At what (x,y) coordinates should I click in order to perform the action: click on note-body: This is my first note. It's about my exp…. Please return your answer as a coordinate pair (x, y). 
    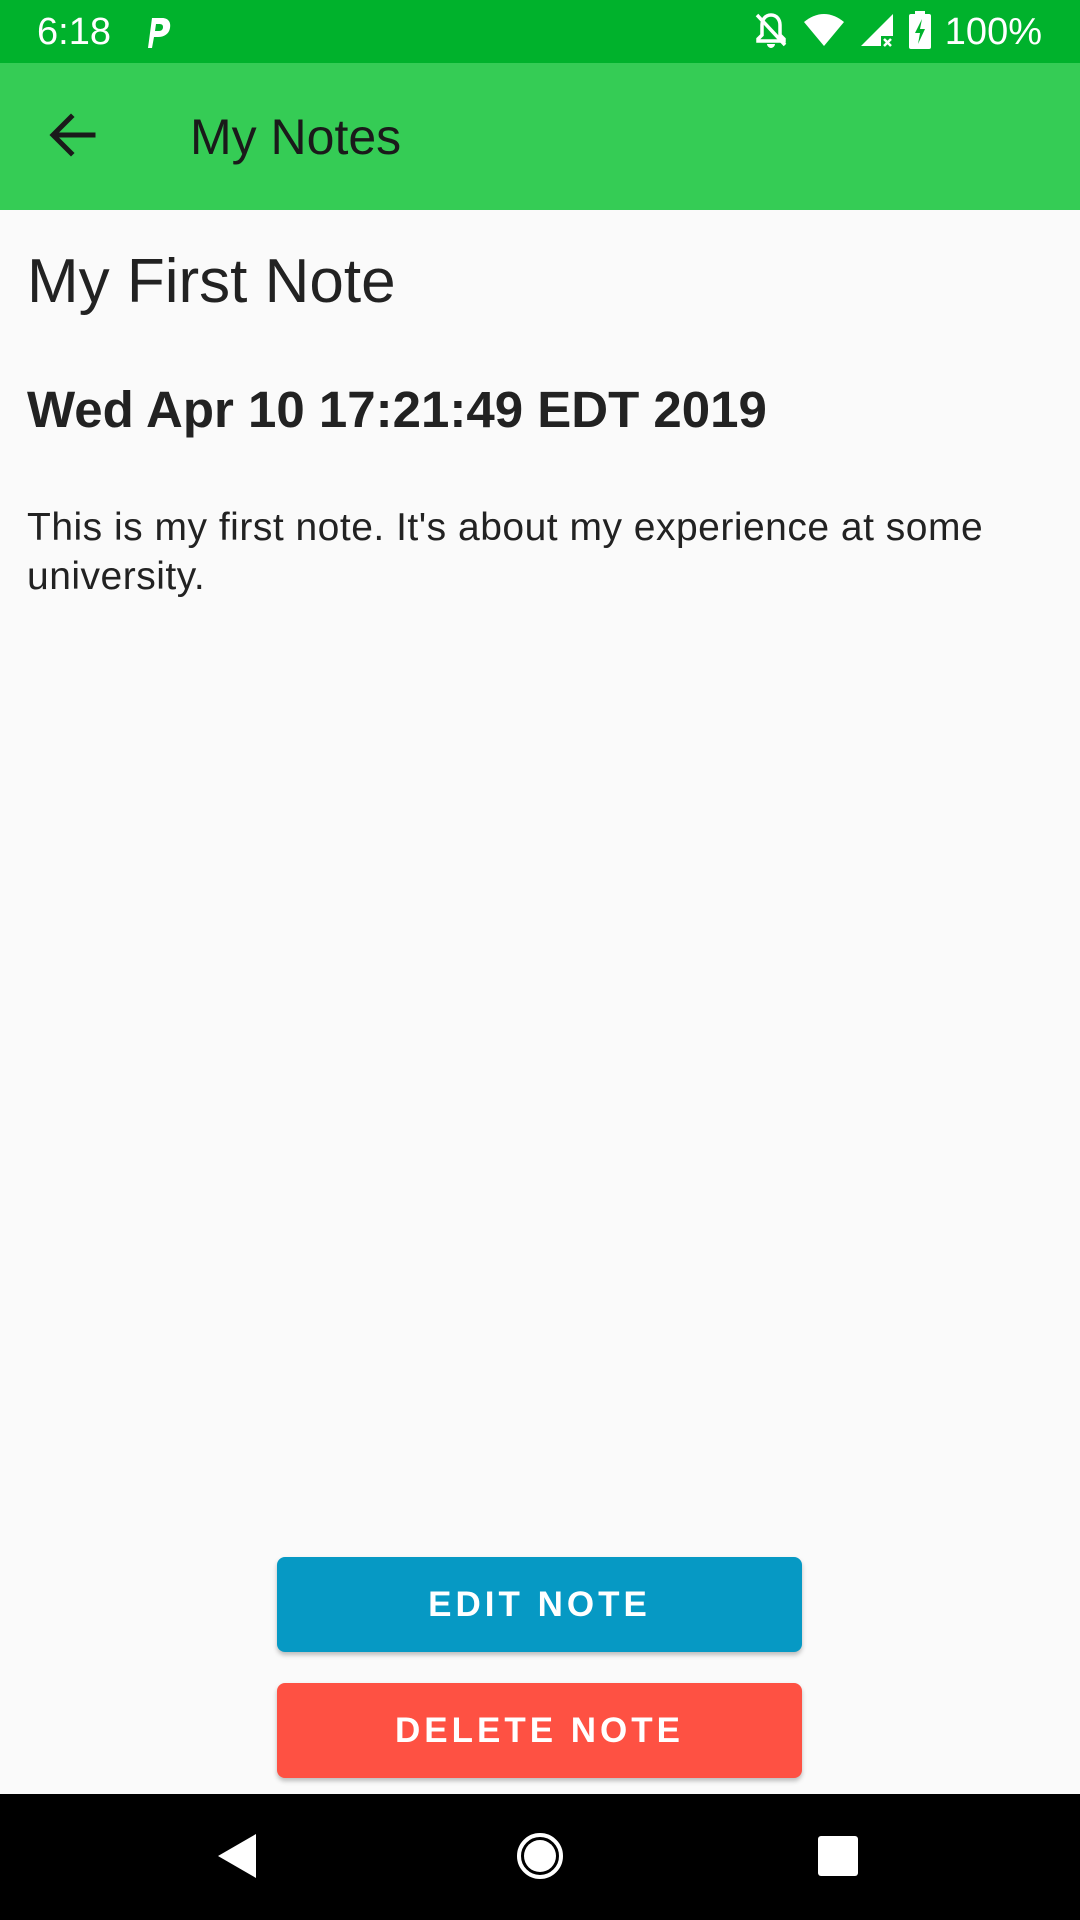
    Looking at the image, I should click on (505, 552).